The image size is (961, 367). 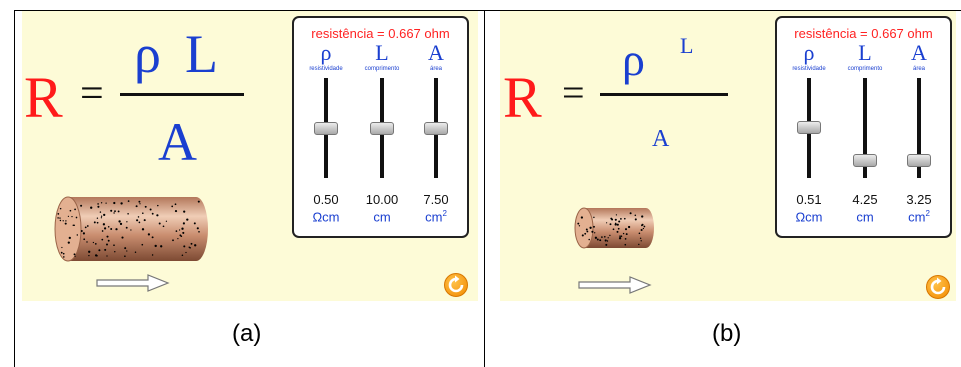 What do you see at coordinates (131, 229) in the screenshot?
I see `resistor-cylinder` at bounding box center [131, 229].